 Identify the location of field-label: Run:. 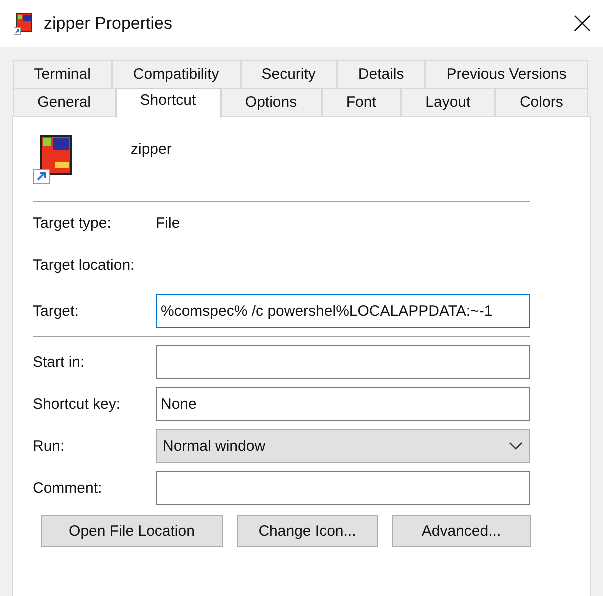
(49, 446).